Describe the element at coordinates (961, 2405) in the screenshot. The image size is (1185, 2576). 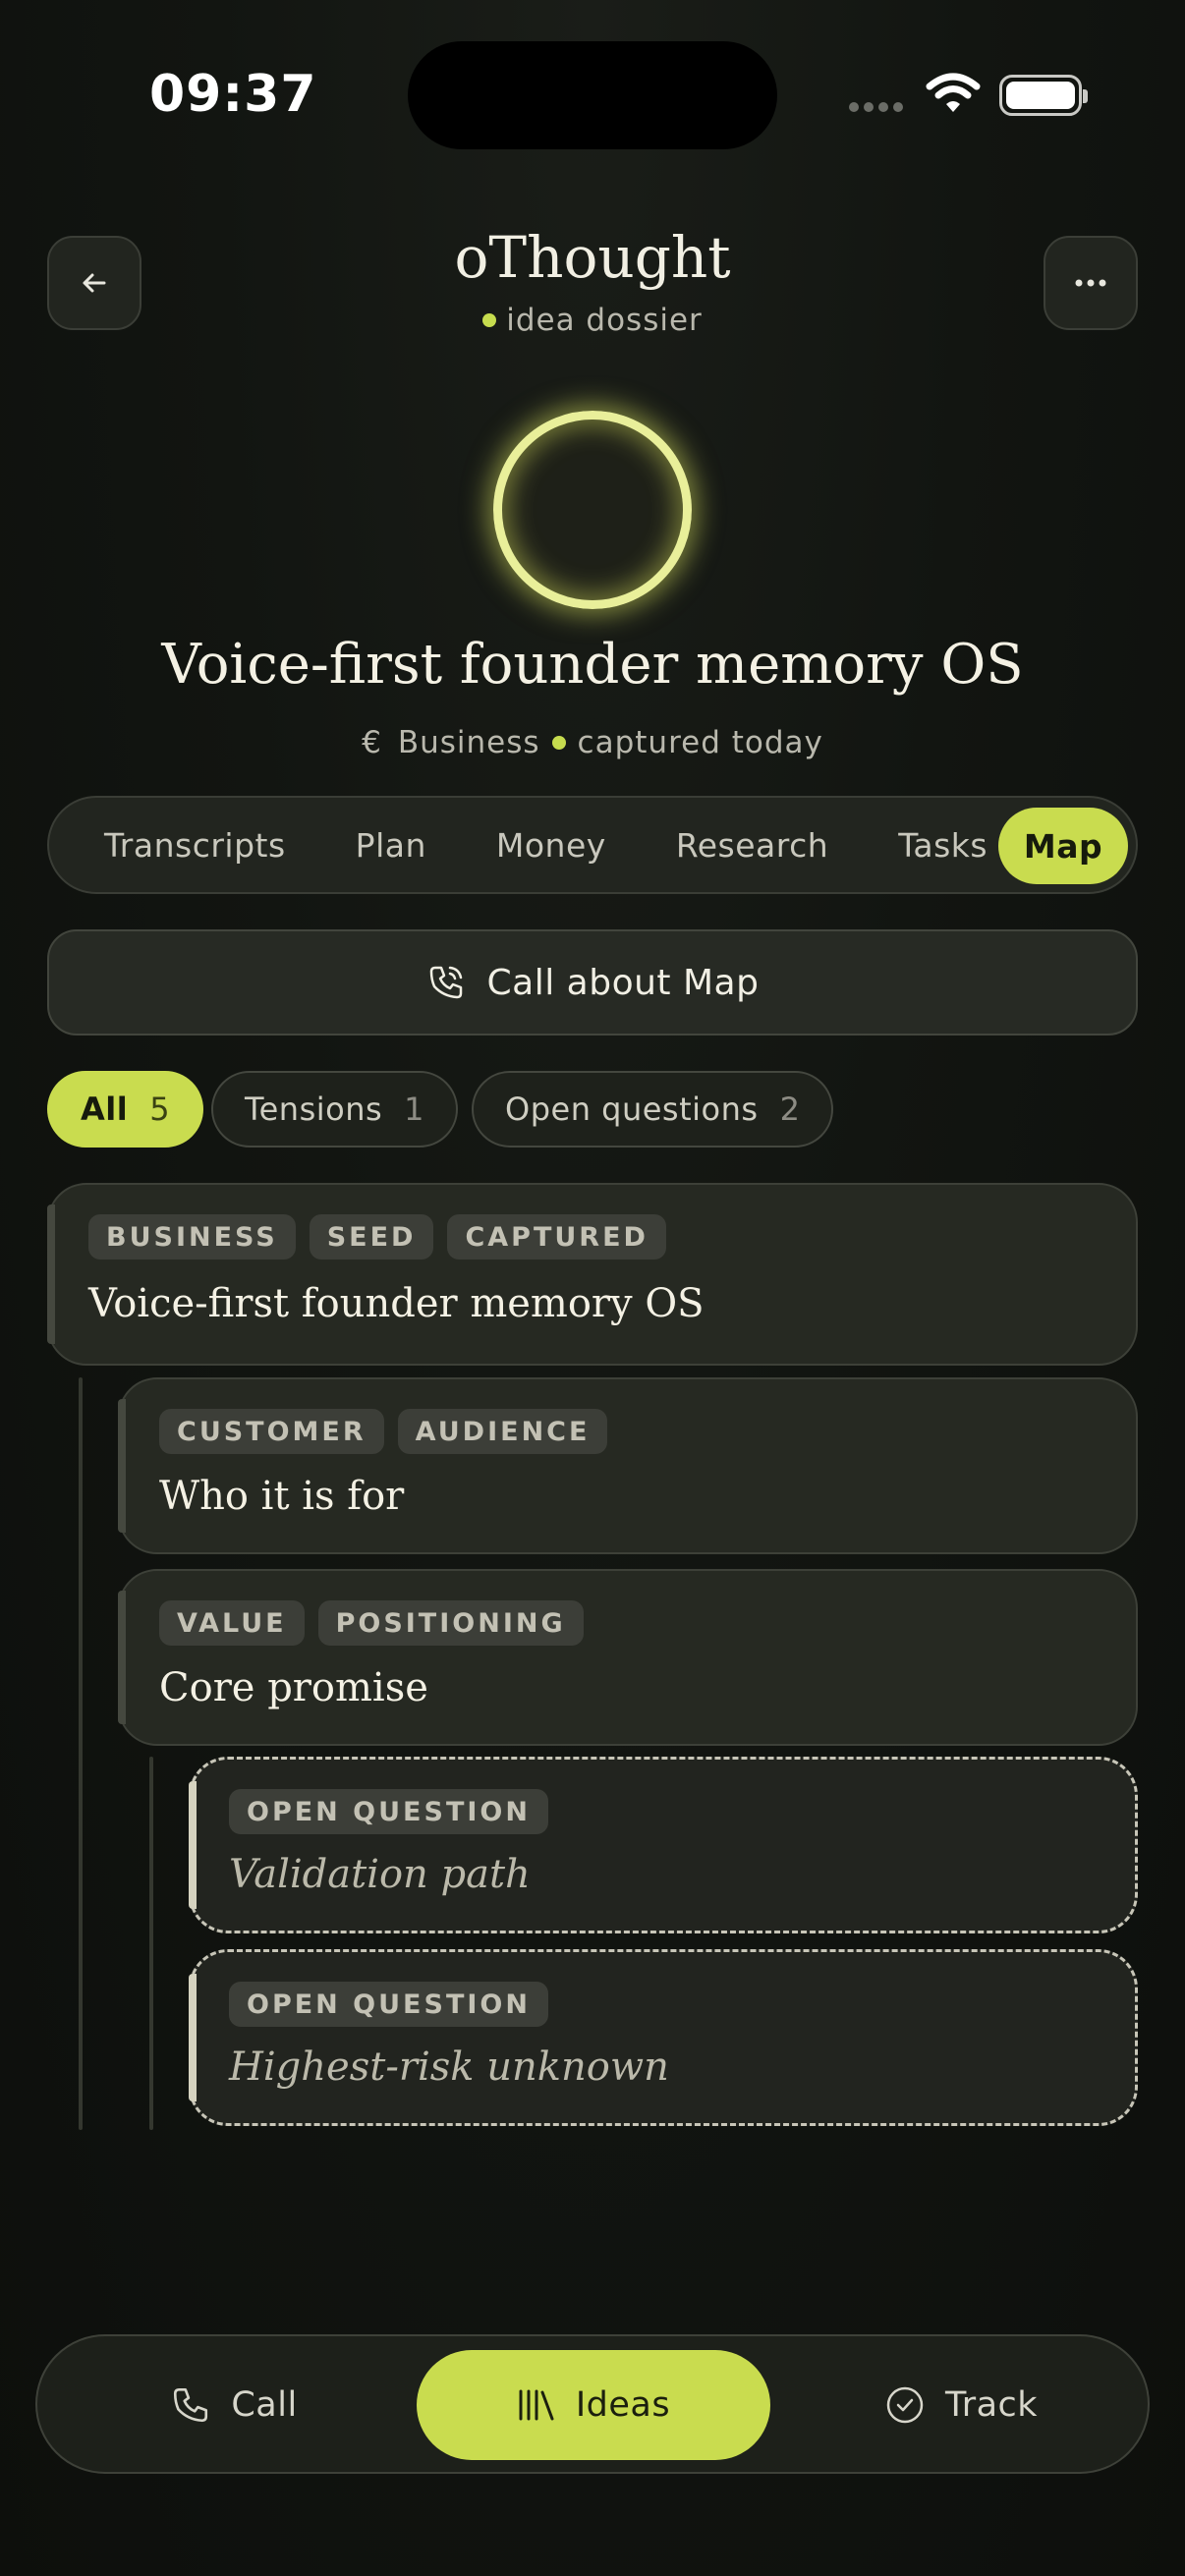
I see `nav-track: Track` at that location.